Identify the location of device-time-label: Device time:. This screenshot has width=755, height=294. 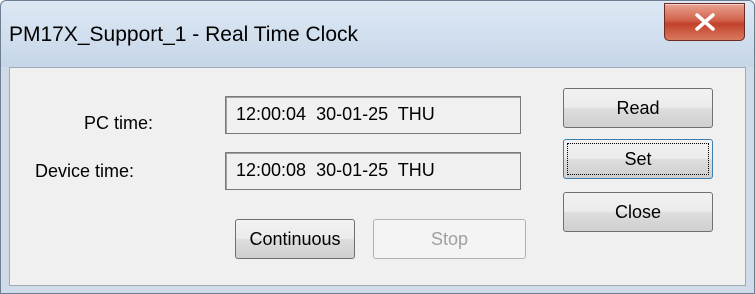
(85, 171).